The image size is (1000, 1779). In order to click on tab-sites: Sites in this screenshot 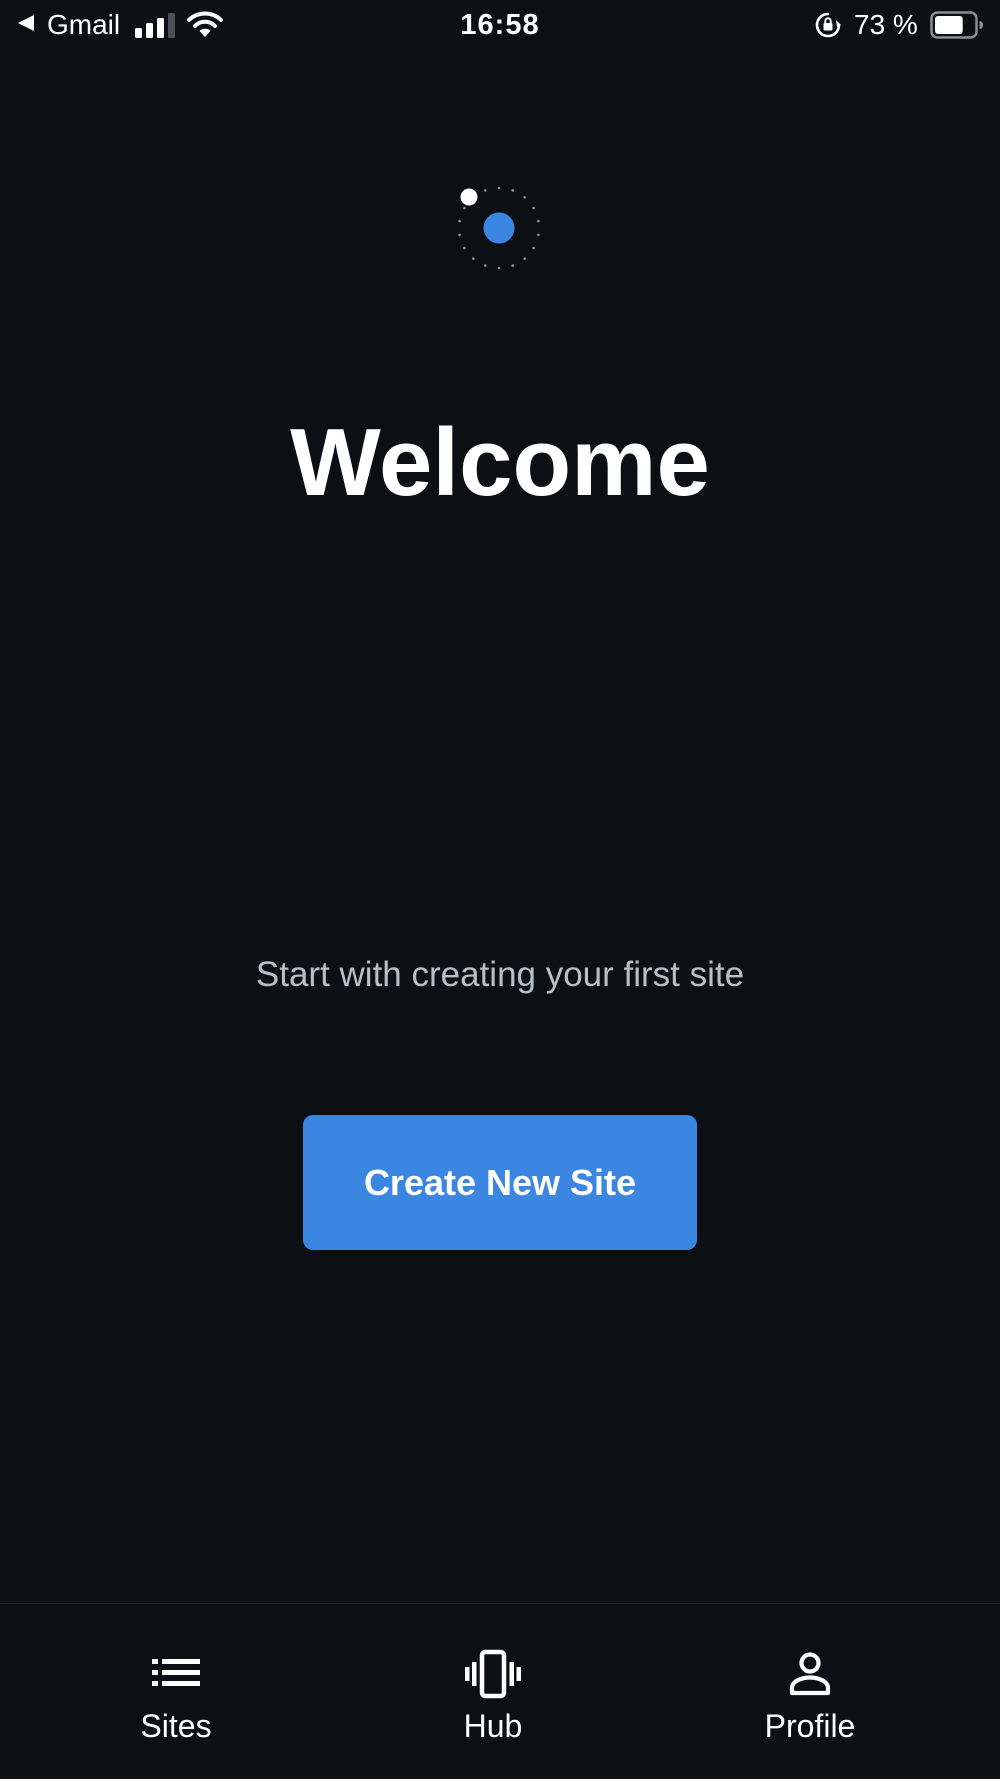, I will do `click(176, 1691)`.